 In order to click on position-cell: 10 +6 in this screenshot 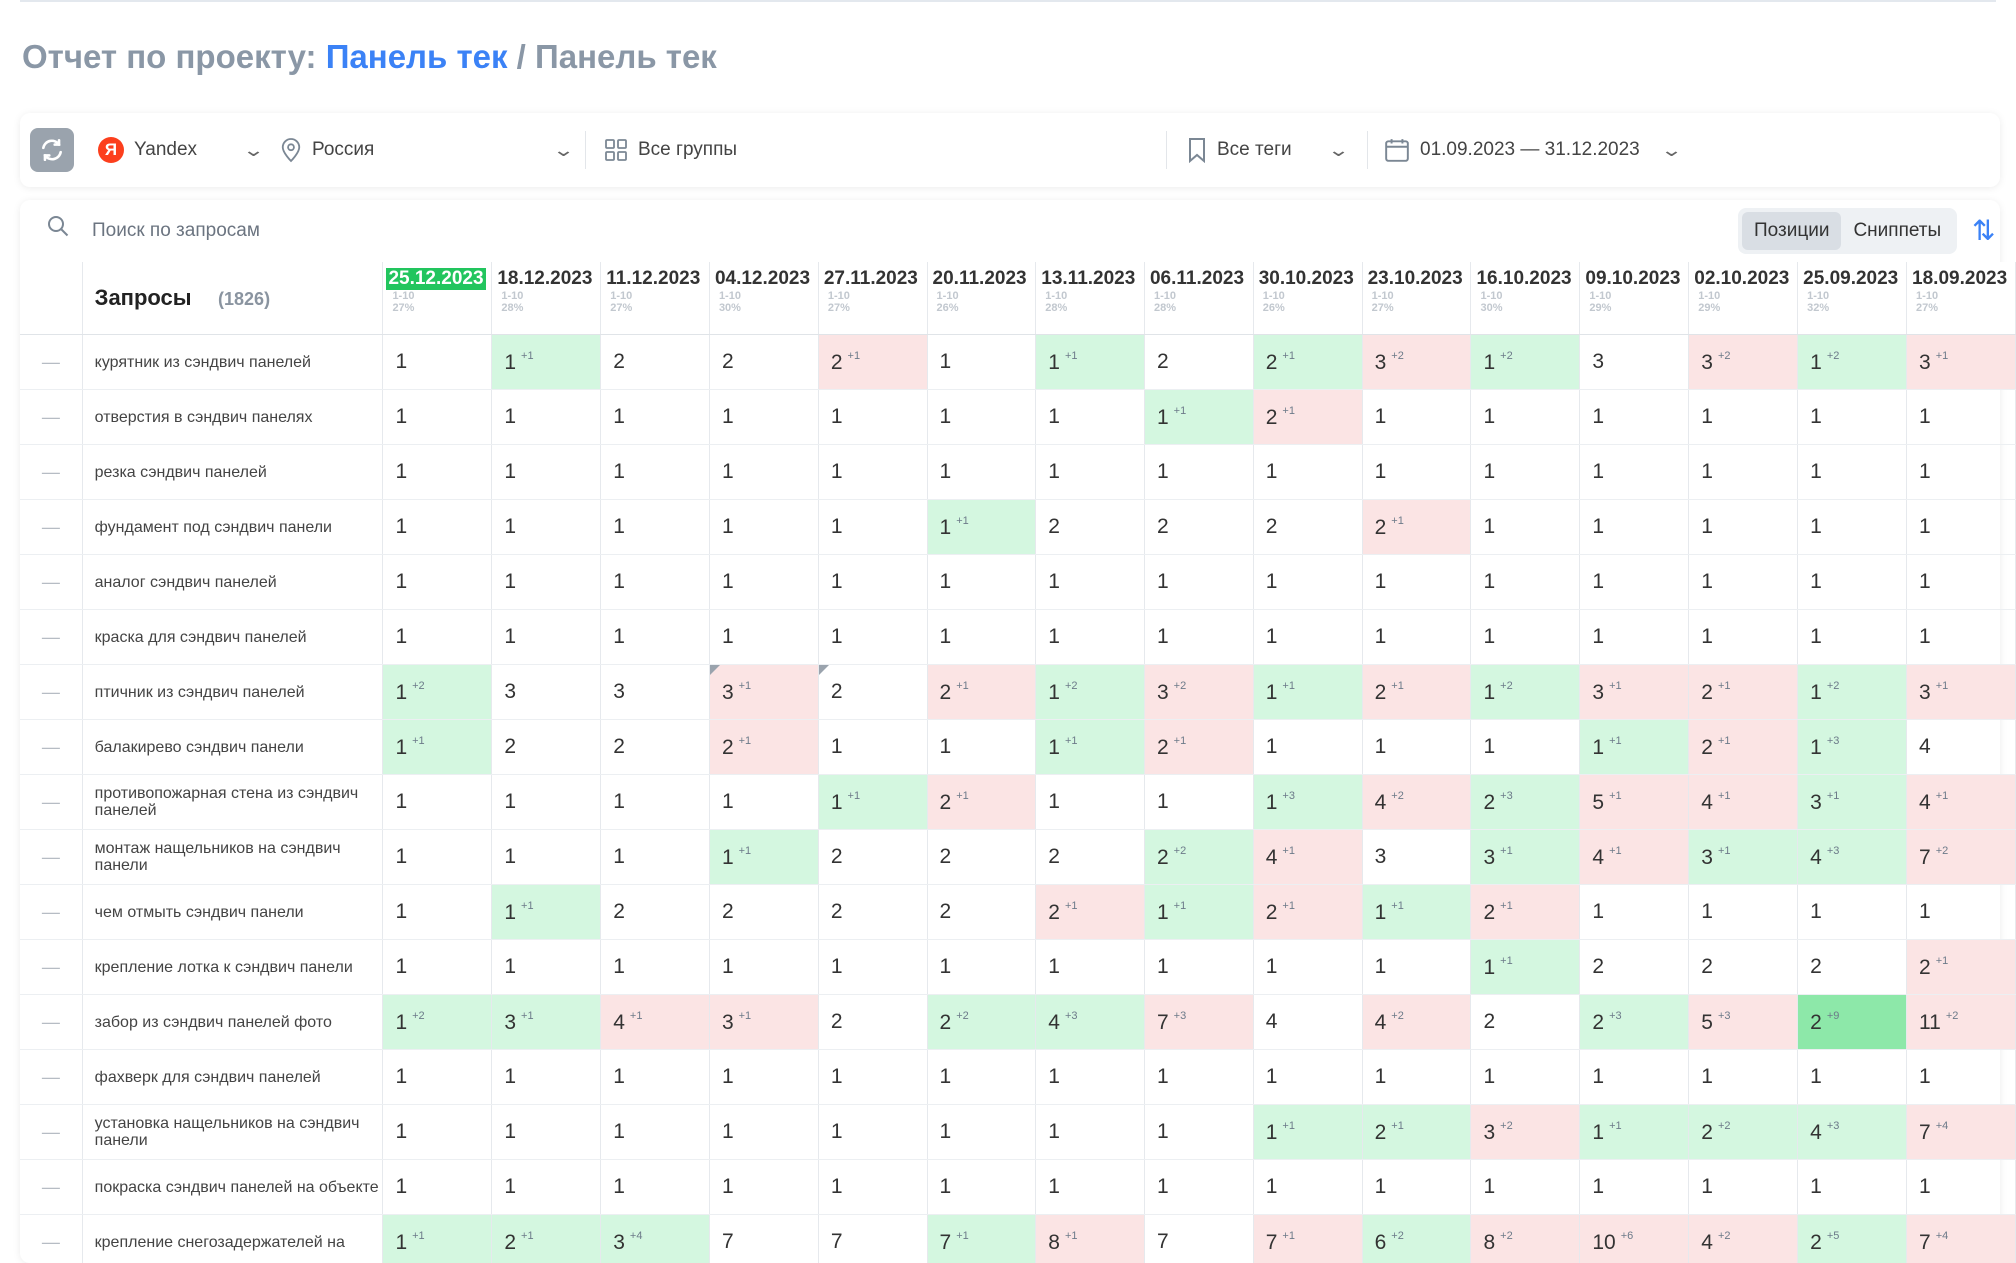, I will do `click(1634, 1238)`.